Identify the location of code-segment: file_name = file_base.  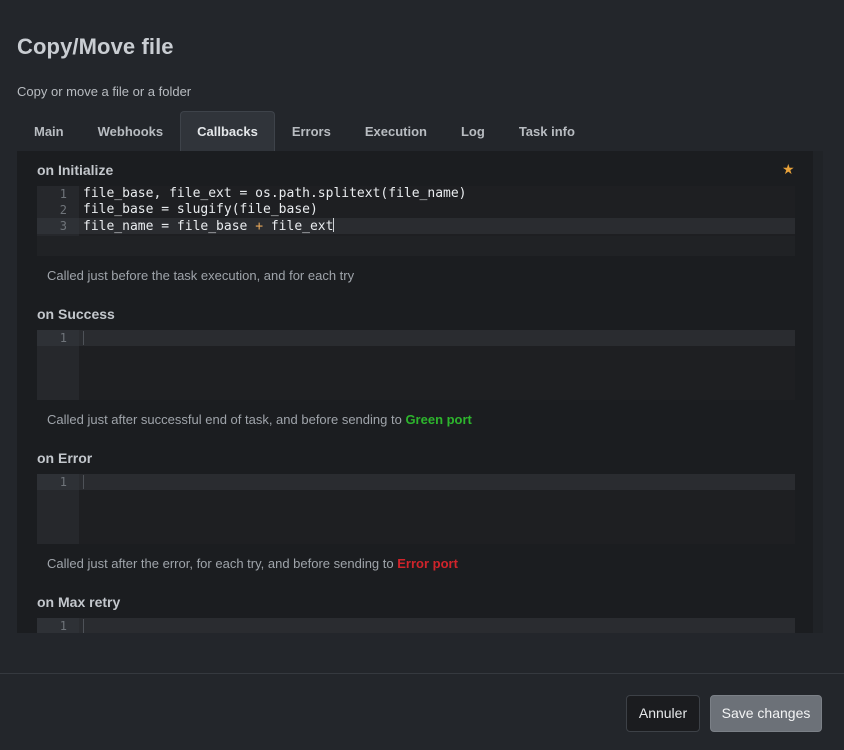
(169, 226).